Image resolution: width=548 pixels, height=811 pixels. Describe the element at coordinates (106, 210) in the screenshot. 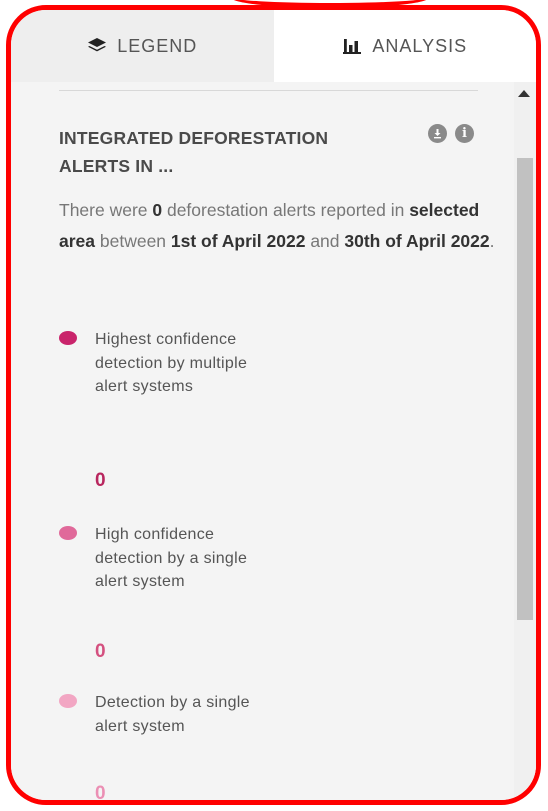

I see `summary-text: There were` at that location.